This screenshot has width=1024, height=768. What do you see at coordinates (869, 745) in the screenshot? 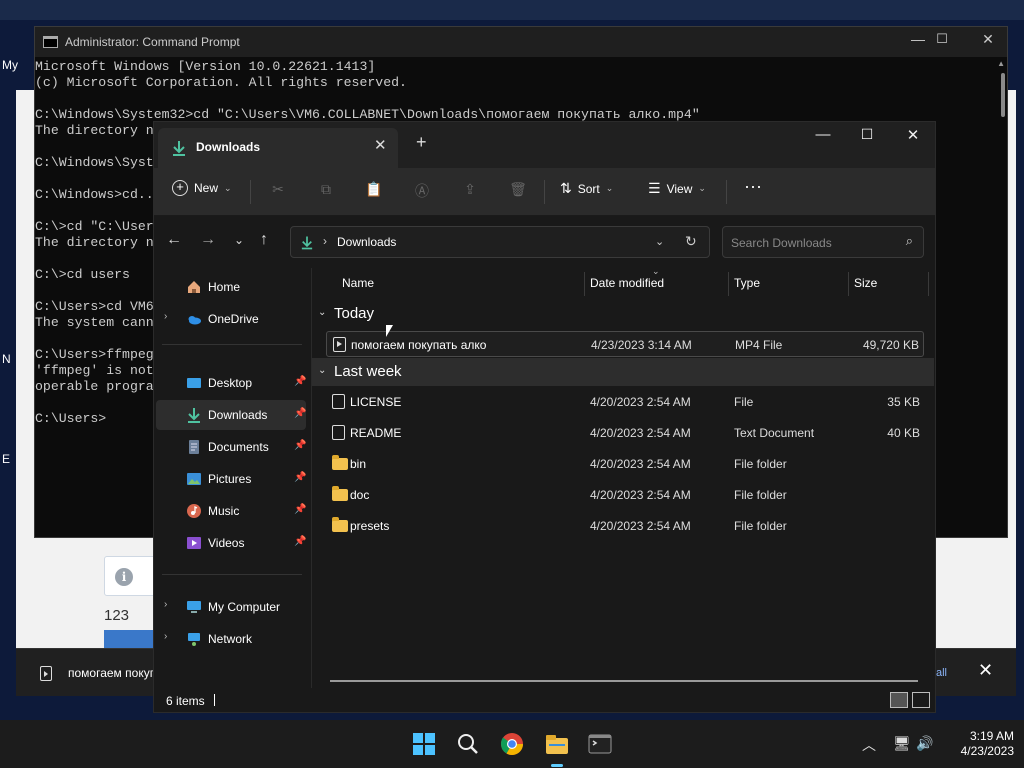
I see `chevron-up-icon: ︿` at bounding box center [869, 745].